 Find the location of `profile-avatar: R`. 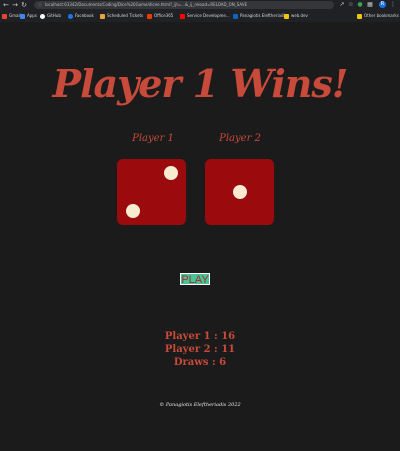

profile-avatar: R is located at coordinates (382, 4).